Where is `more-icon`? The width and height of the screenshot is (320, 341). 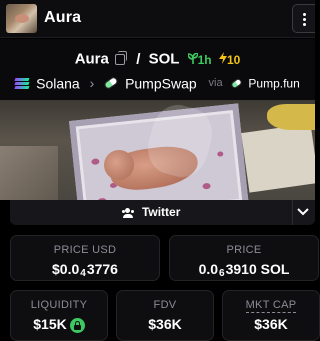 more-icon is located at coordinates (304, 14).